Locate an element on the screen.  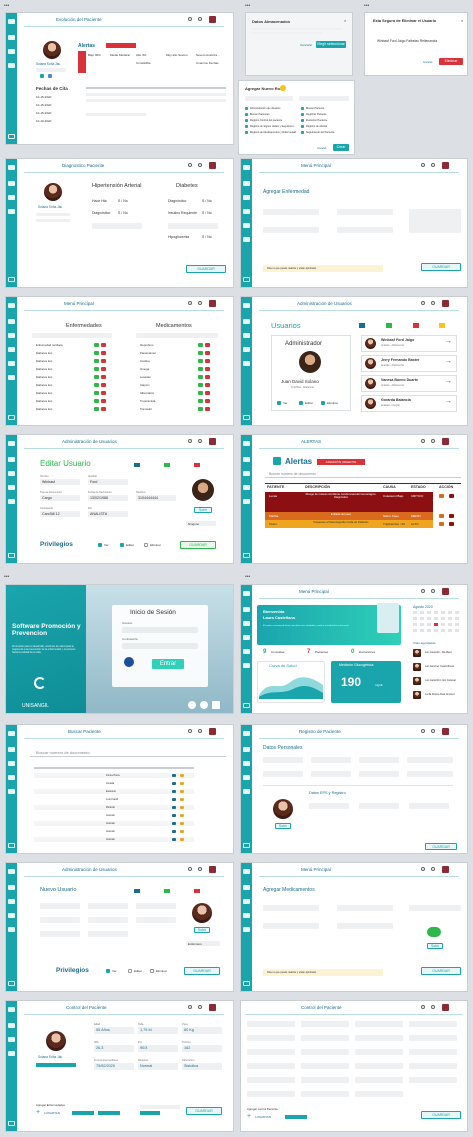
info-icon is located at coordinates (192, 705).